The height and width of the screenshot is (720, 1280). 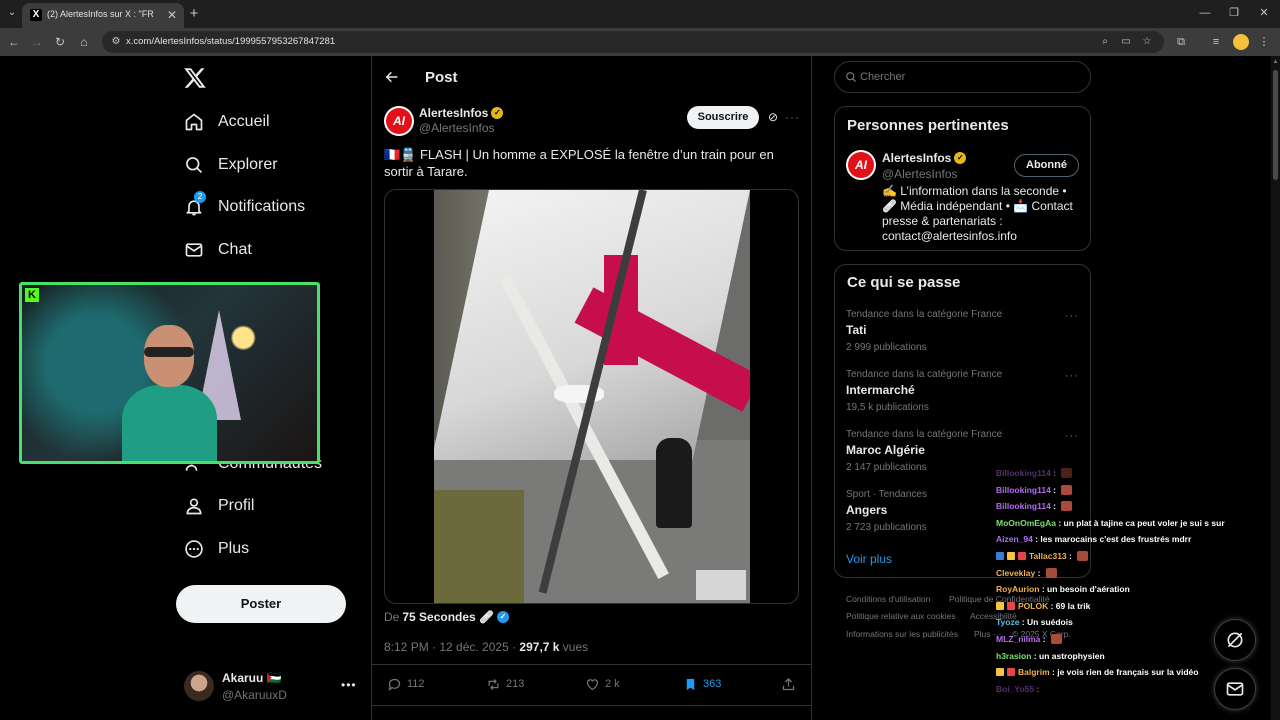 What do you see at coordinates (262, 206) in the screenshot?
I see `nav-item-label: Notifications` at bounding box center [262, 206].